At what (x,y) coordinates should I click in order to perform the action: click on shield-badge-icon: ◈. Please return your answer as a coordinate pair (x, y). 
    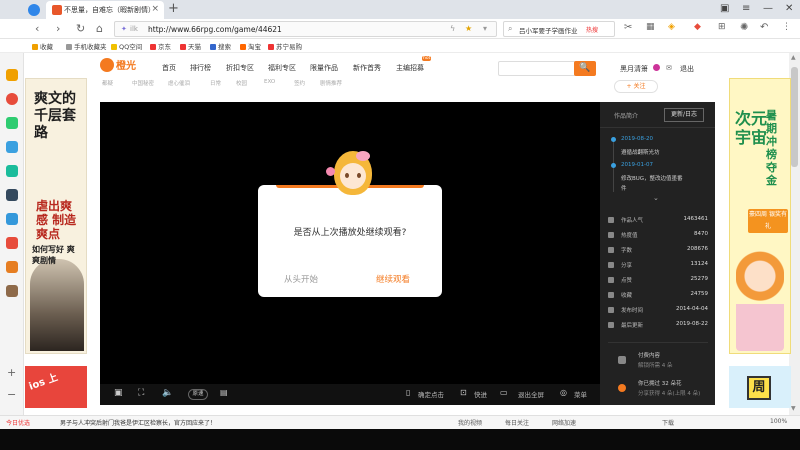
    Looking at the image, I should click on (671, 27).